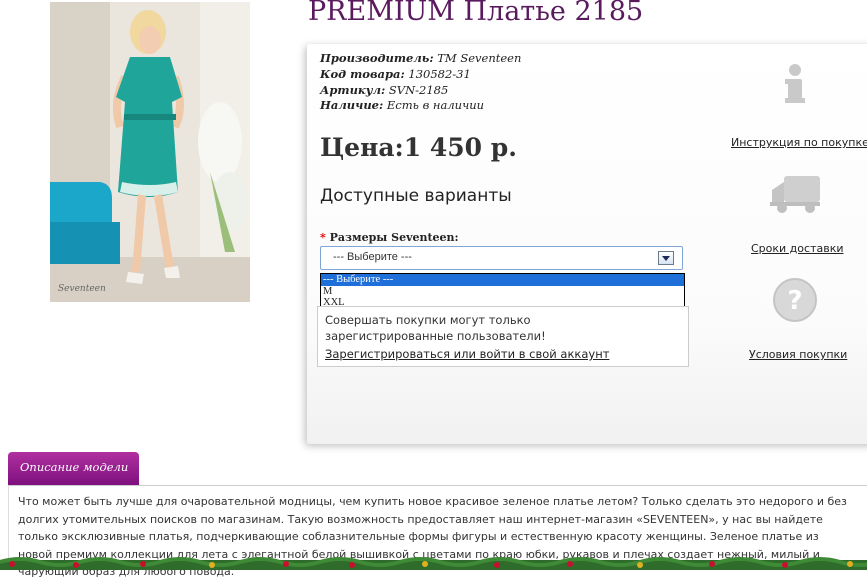 This screenshot has width=867, height=581. What do you see at coordinates (439, 74) in the screenshot?
I see `code-value: 130582-31` at bounding box center [439, 74].